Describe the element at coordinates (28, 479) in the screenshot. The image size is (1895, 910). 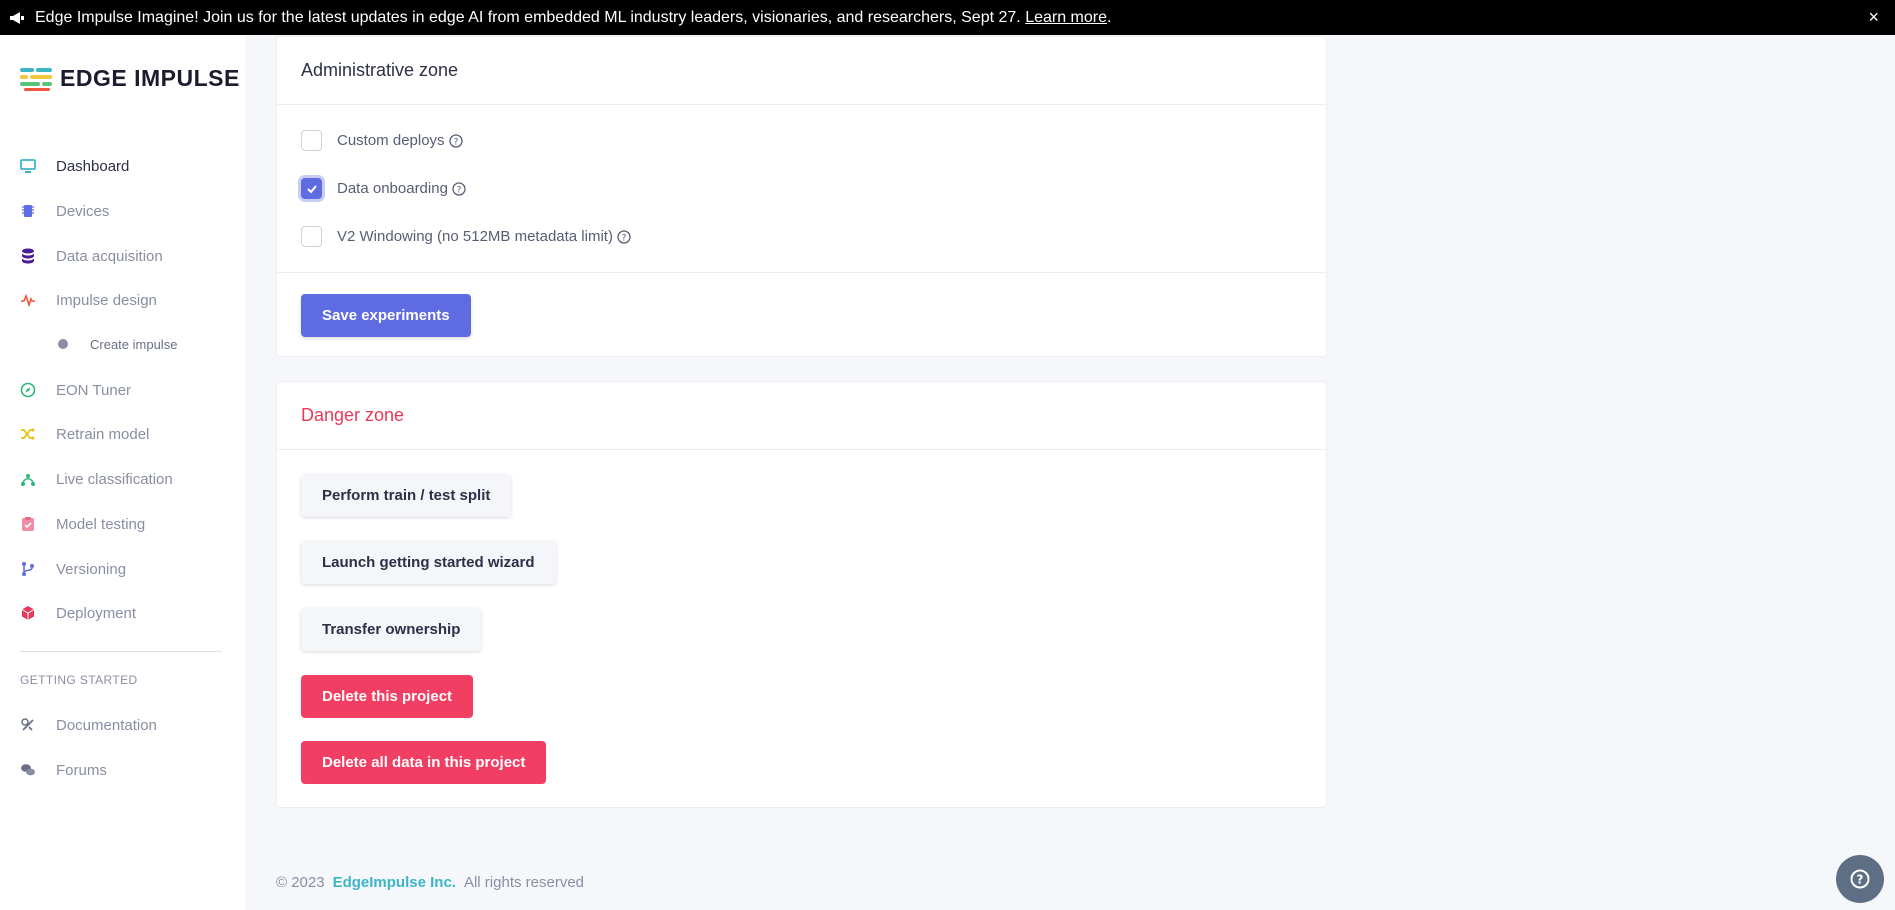
I see `nodes-icon` at that location.